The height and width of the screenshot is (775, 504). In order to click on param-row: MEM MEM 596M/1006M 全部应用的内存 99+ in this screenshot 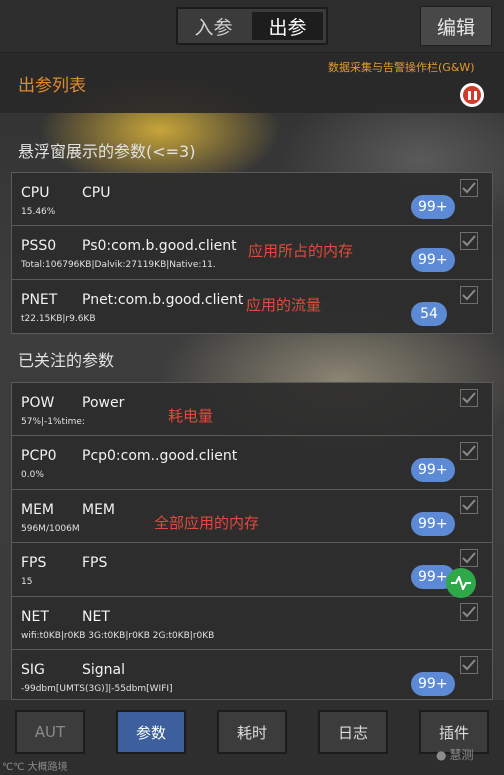, I will do `click(252, 517)`.